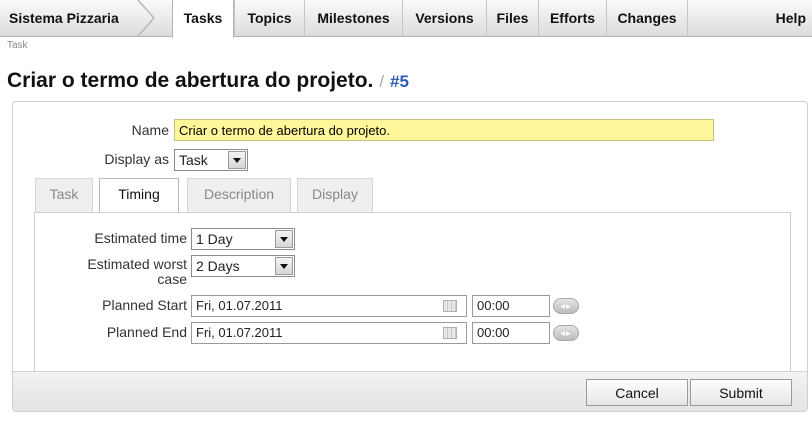 This screenshot has height=423, width=812. Describe the element at coordinates (218, 266) in the screenshot. I see `estimated-worst-value: 2 Days` at that location.